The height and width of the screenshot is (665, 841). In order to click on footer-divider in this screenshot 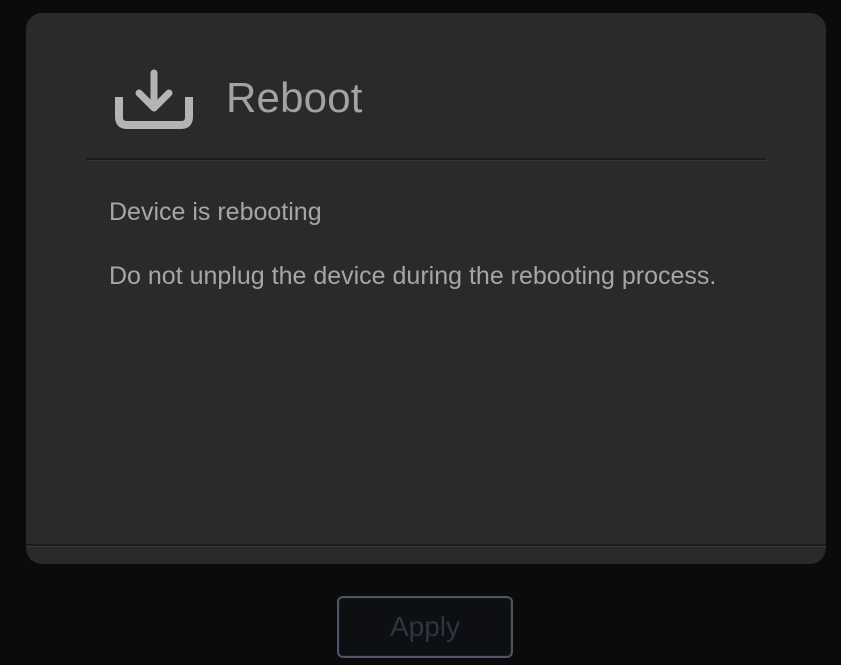, I will do `click(426, 545)`.